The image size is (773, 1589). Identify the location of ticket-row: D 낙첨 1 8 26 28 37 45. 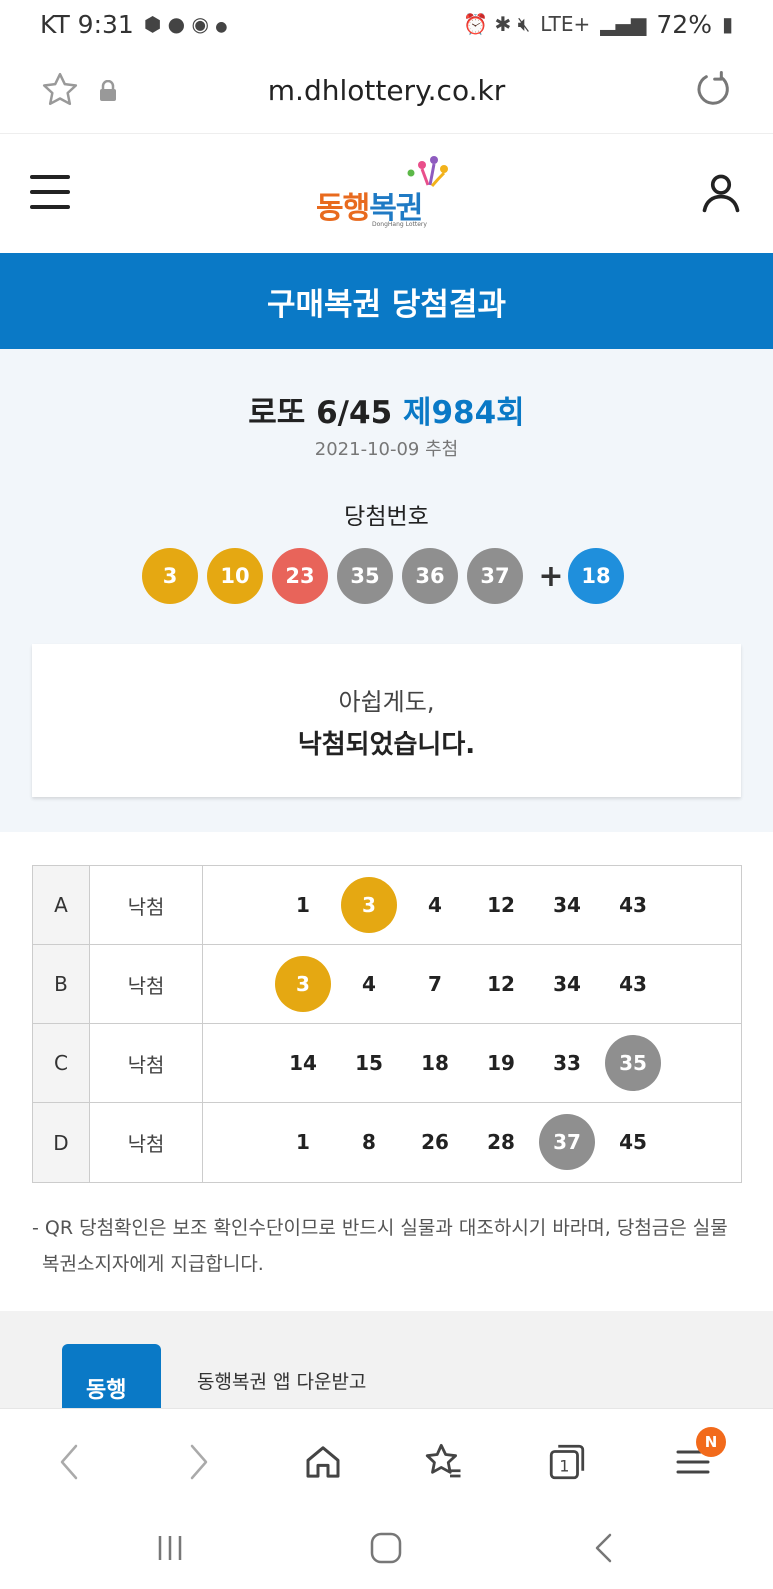
(387, 1142).